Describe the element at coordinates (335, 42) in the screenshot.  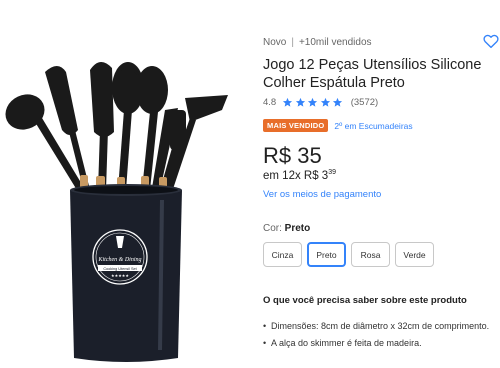
I see `sold-count: +10mil vendidos` at that location.